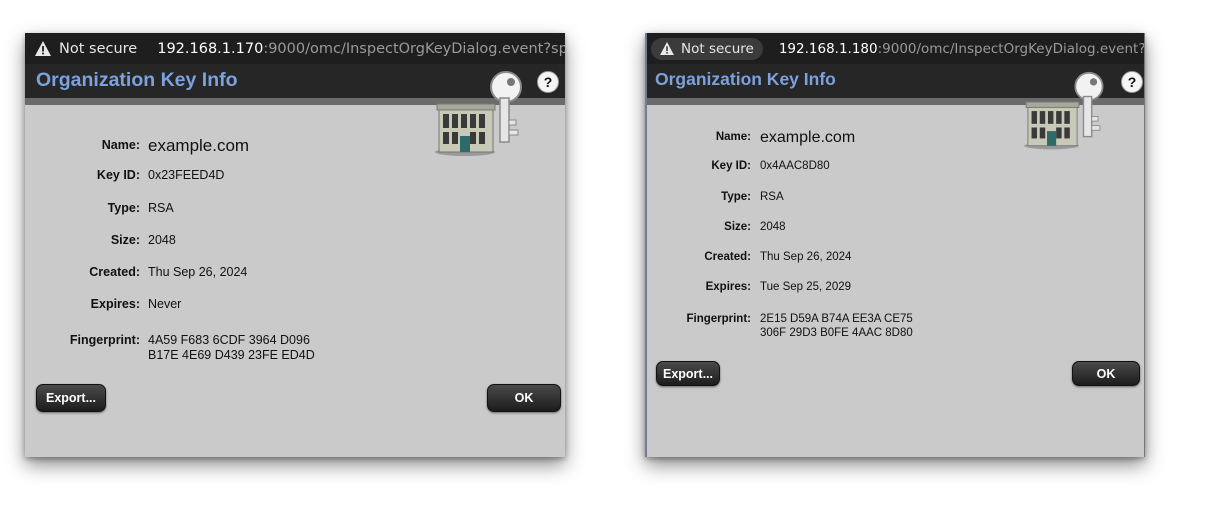  What do you see at coordinates (165, 304) in the screenshot?
I see `expires-value: Never` at bounding box center [165, 304].